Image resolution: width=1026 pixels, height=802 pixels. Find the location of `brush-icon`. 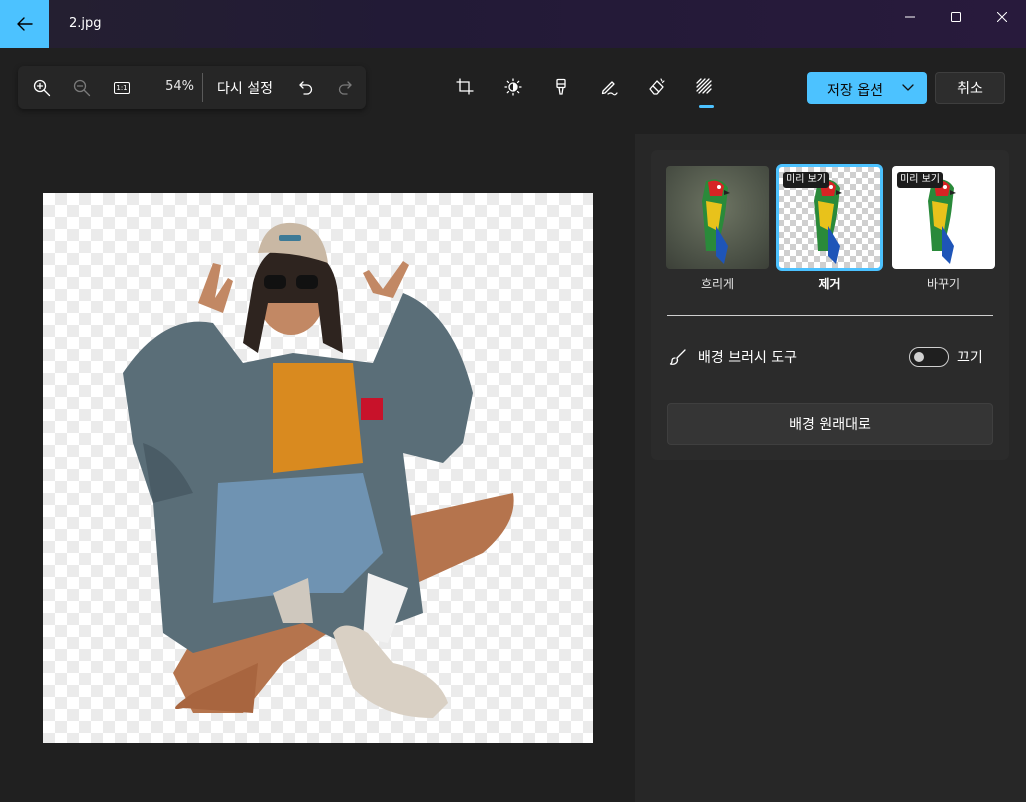

brush-icon is located at coordinates (677, 357).